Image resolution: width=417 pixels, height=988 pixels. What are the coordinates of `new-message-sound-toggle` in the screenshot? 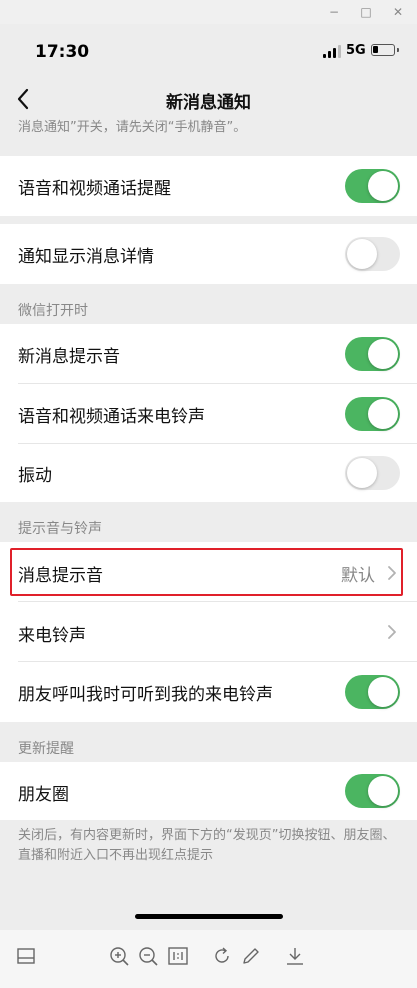 It's located at (372, 354).